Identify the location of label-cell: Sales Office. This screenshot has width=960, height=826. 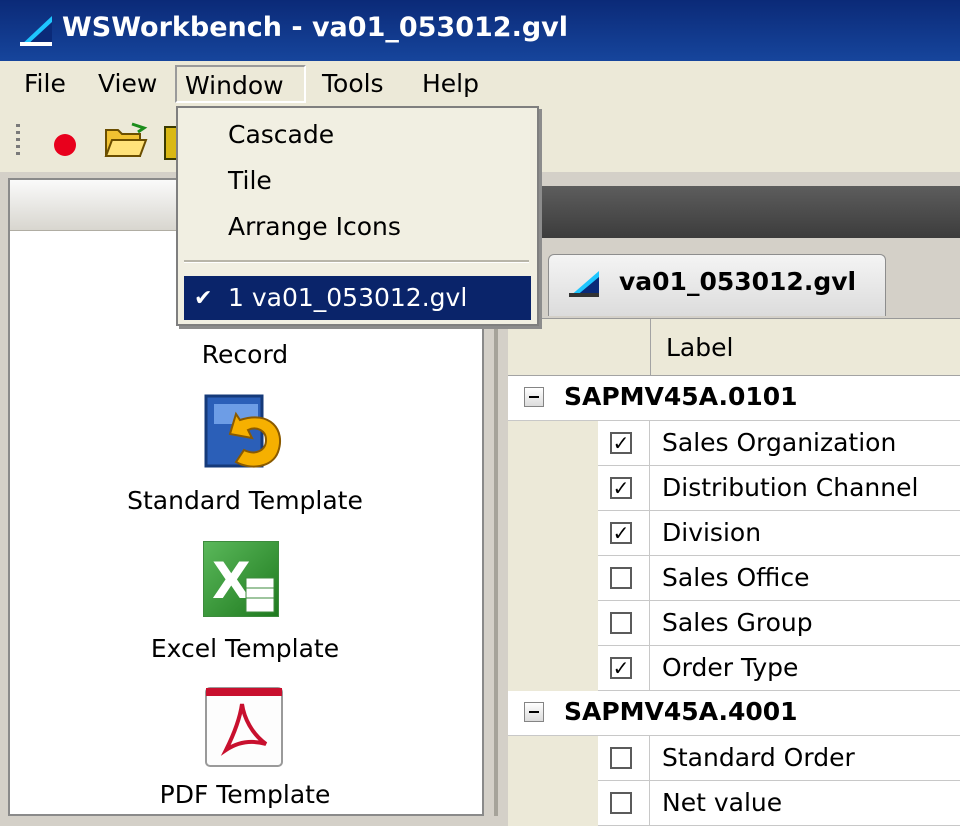
(805, 578).